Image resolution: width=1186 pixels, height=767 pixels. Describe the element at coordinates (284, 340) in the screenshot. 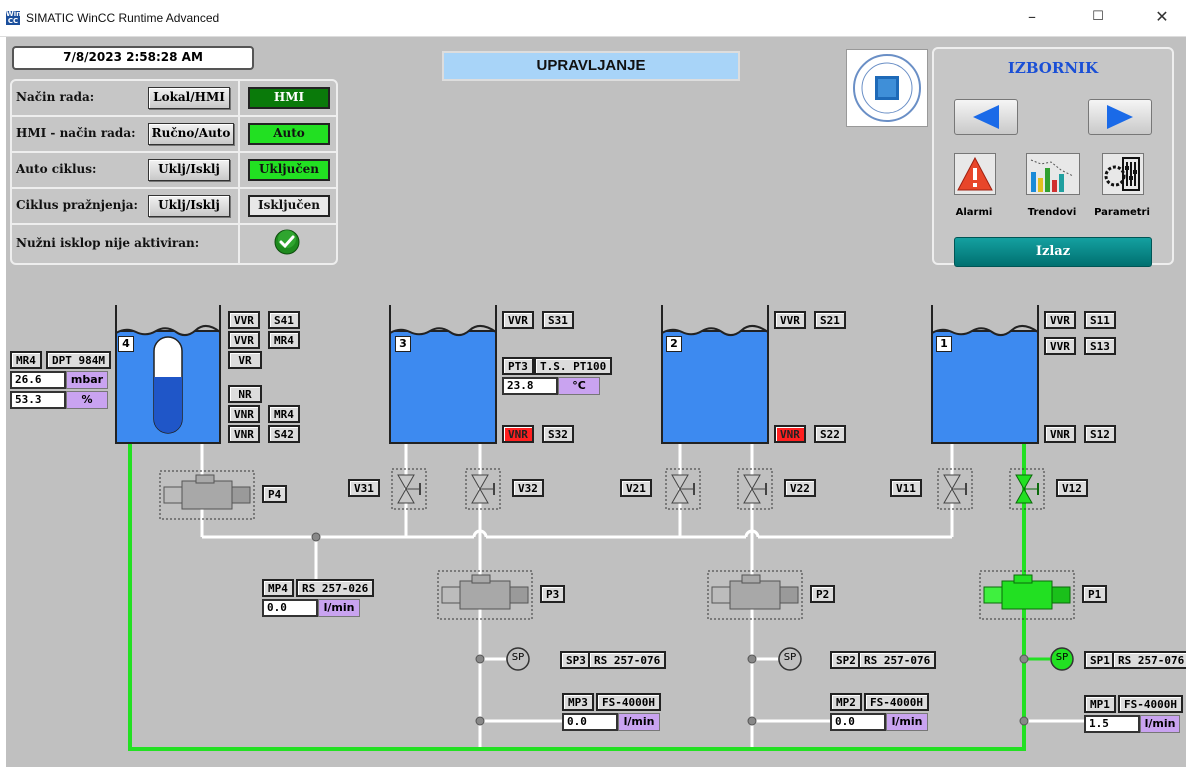

I see `tank4-mr4-tag: MR4` at that location.